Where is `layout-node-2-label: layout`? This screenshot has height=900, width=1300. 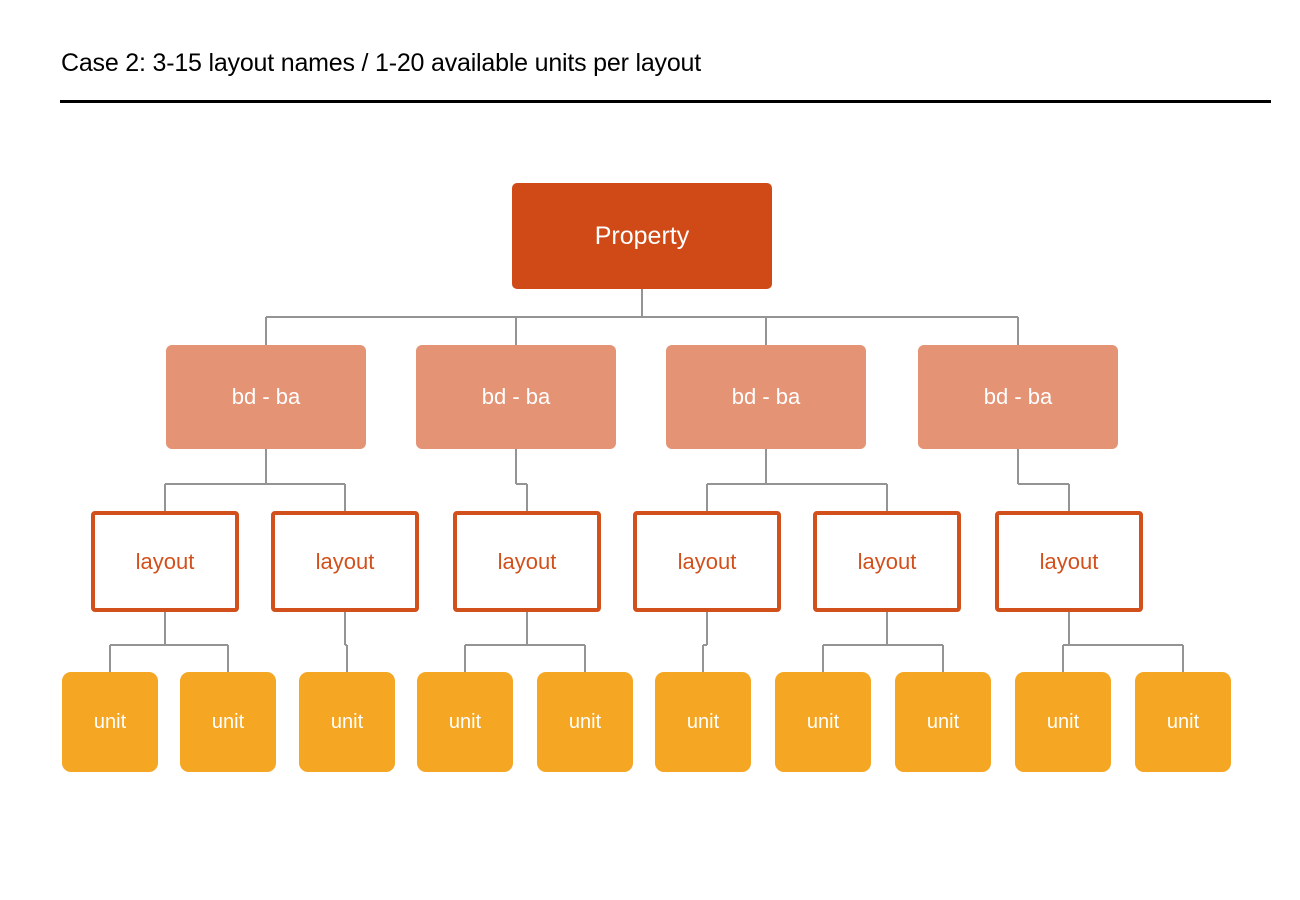 layout-node-2-label: layout is located at coordinates (527, 561).